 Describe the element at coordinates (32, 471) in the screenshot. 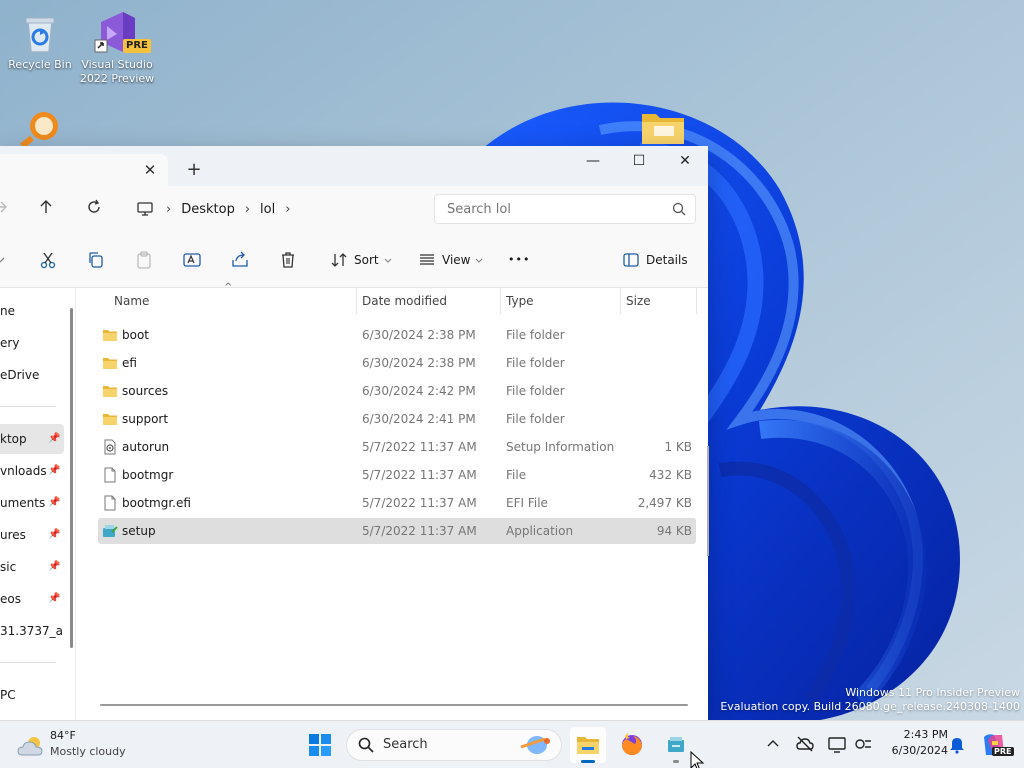

I see `sidebar-item-downloads: vnloads 📌` at that location.